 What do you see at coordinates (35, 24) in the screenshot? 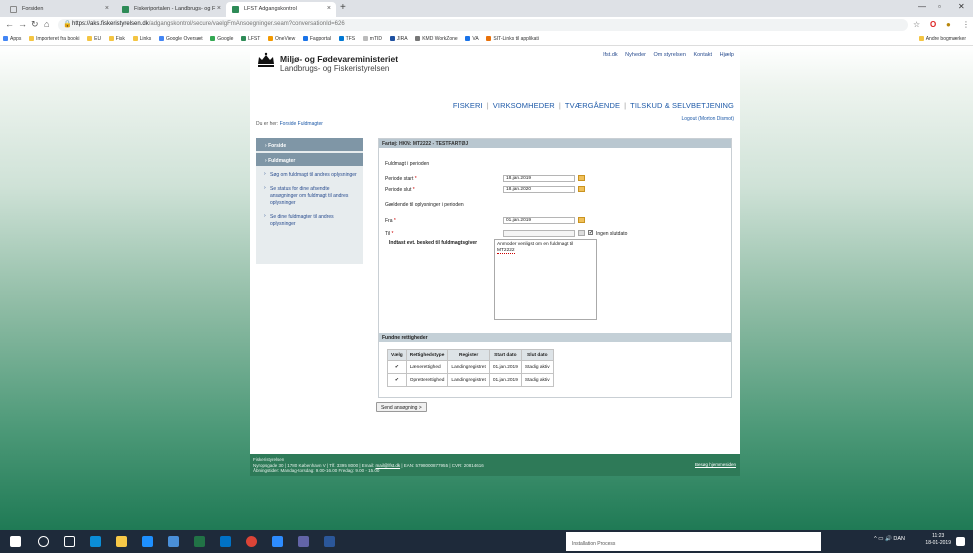
I see `reload-icon: ↻` at bounding box center [35, 24].